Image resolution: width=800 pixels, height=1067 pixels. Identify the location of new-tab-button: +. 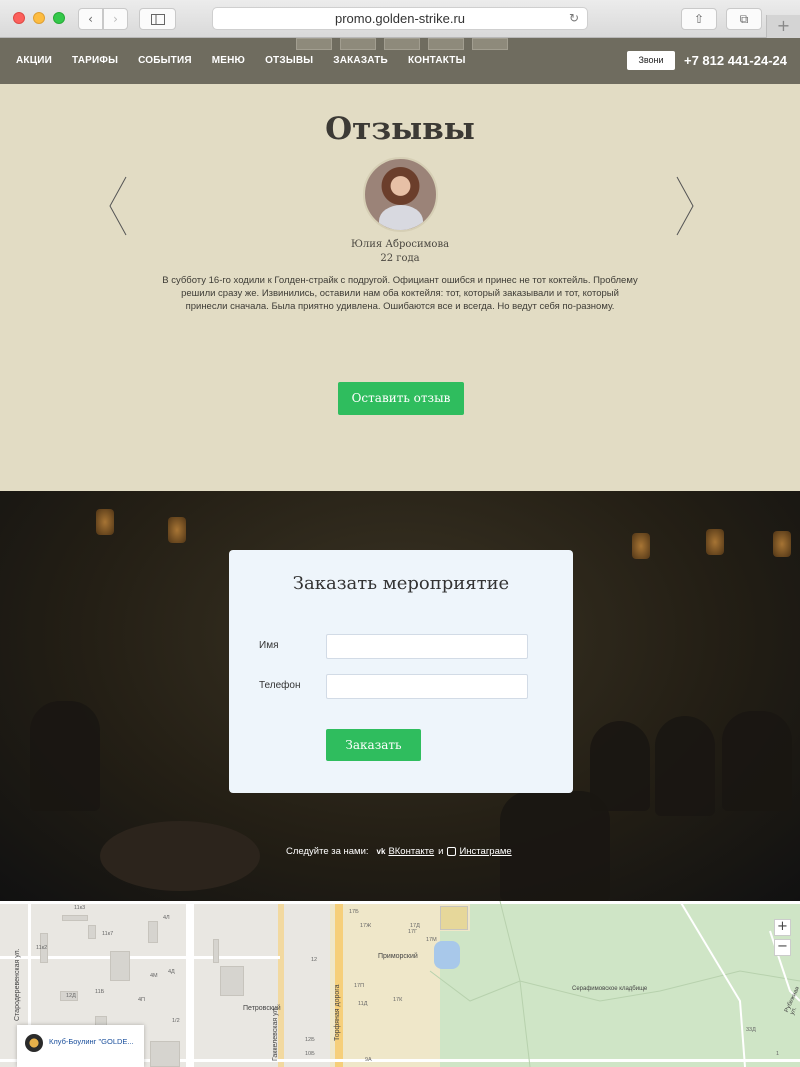
(783, 26).